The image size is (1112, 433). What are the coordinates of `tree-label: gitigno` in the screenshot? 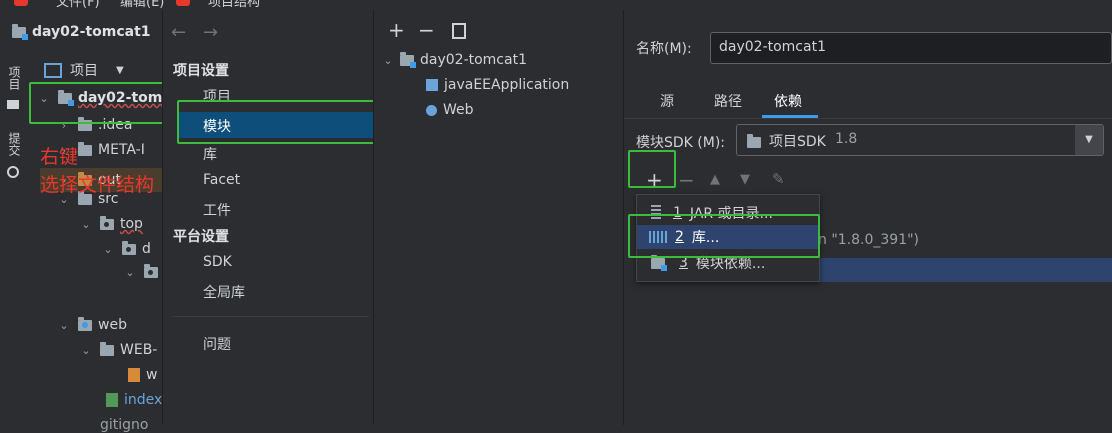 It's located at (124, 425).